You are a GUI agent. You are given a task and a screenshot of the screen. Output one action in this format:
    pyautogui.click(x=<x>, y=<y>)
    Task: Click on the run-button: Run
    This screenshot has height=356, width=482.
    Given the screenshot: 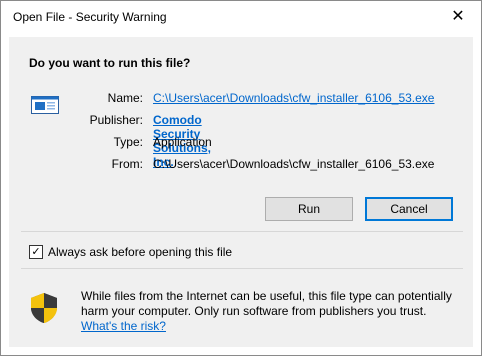 What is the action you would take?
    pyautogui.click(x=309, y=209)
    